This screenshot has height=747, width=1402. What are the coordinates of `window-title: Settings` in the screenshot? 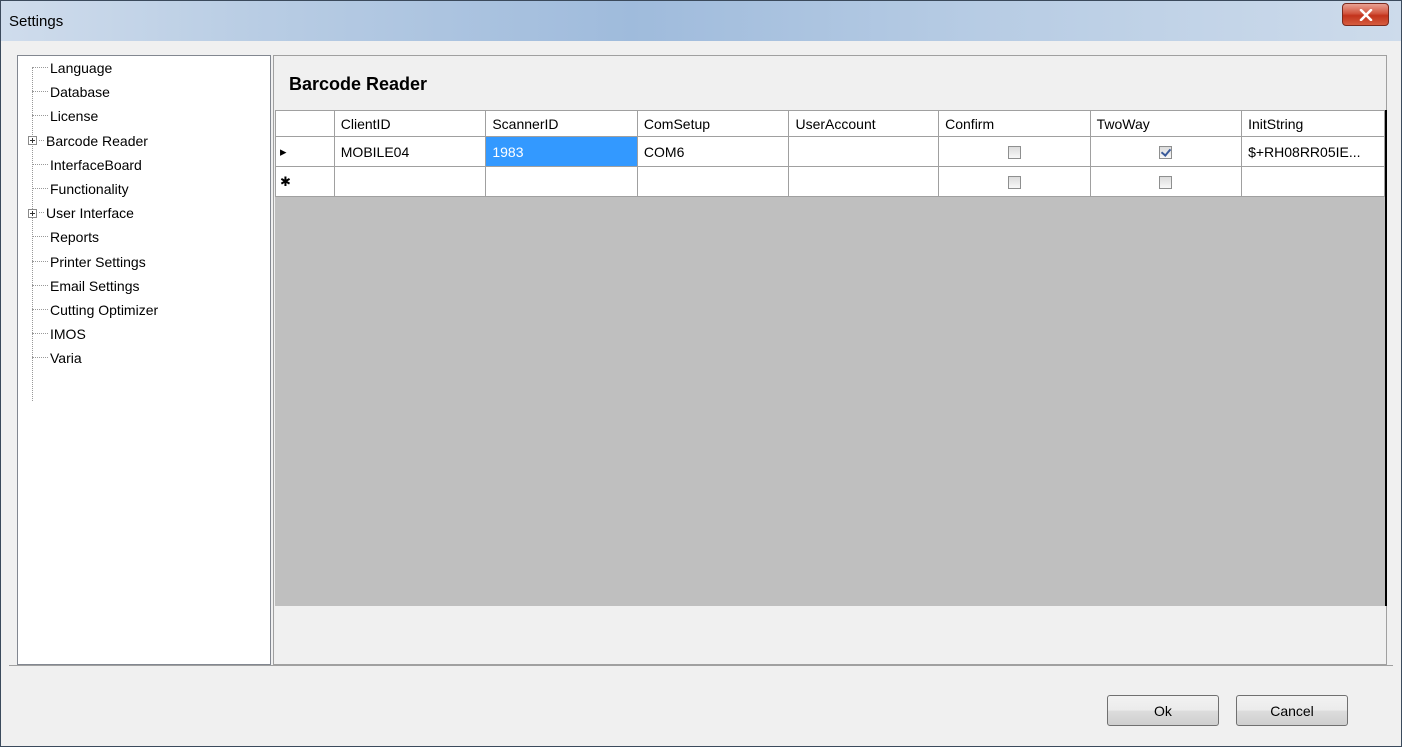 It's located at (36, 21).